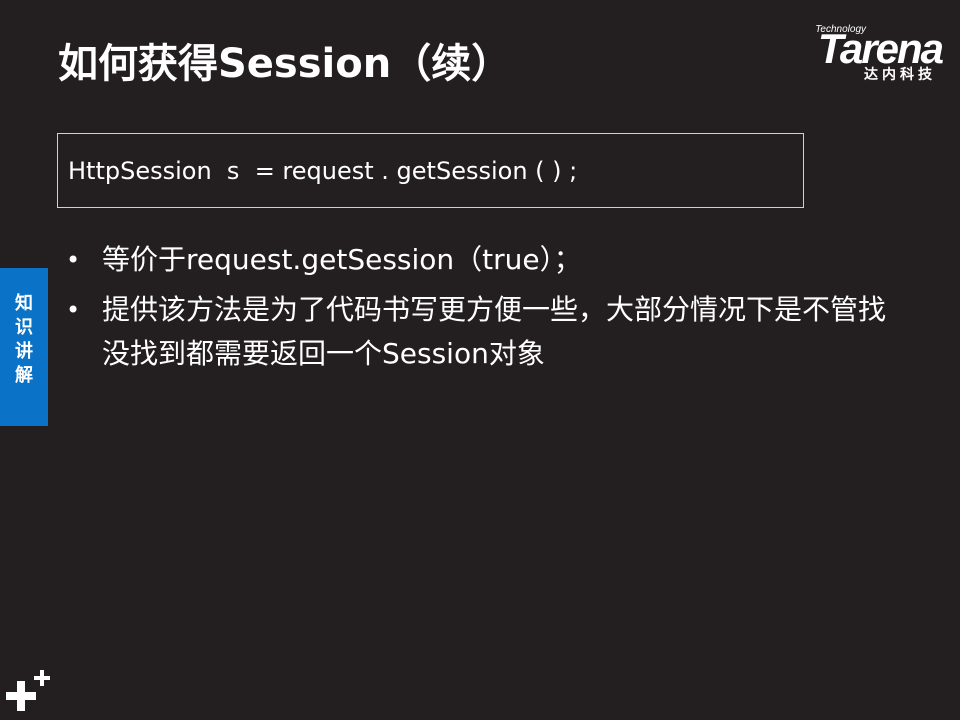  Describe the element at coordinates (28, 690) in the screenshot. I see `plus-plus-icon` at that location.